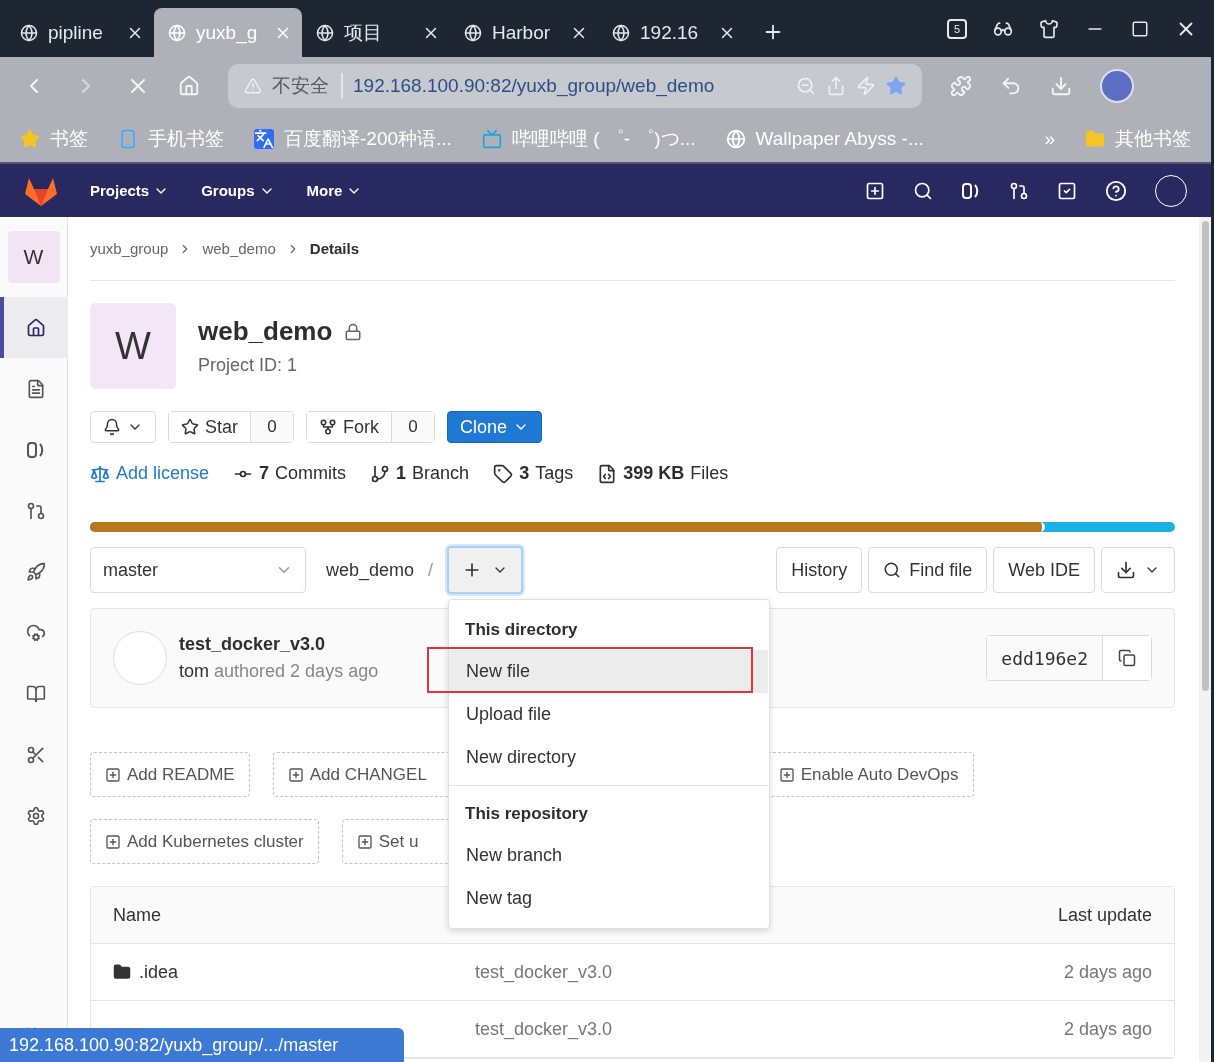 This screenshot has width=1214, height=1062. I want to click on maximize-icon, so click(1140, 28).